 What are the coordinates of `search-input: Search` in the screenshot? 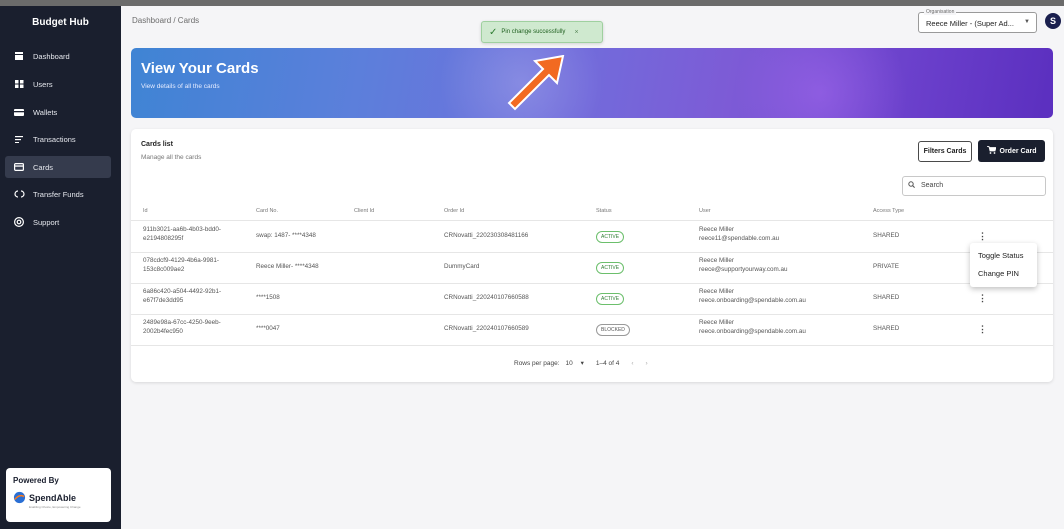 It's located at (974, 186).